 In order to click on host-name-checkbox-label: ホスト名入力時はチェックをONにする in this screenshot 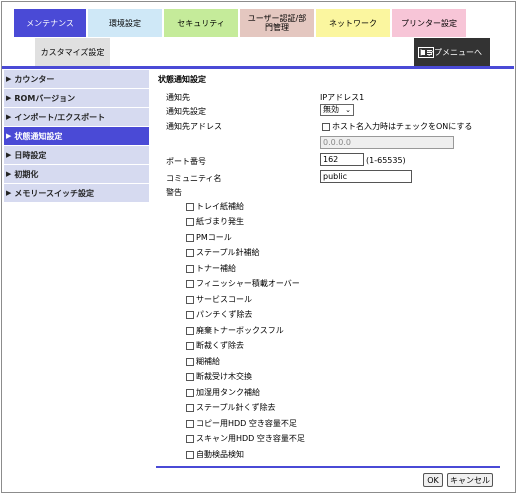, I will do `click(402, 126)`.